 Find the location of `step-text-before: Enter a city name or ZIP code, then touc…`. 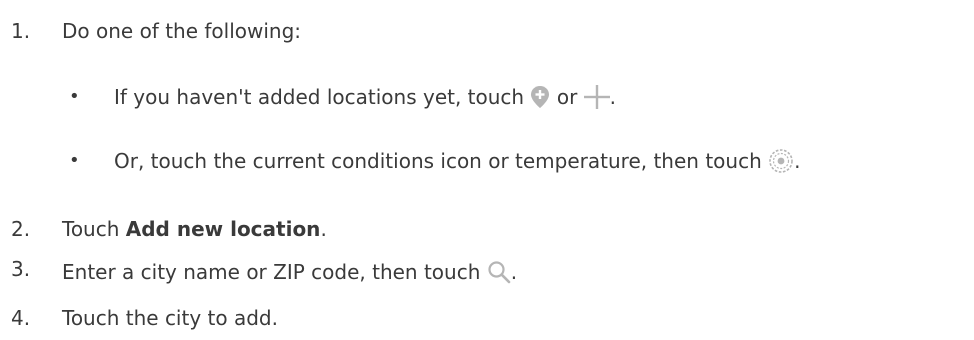

step-text-before: Enter a city name or ZIP code, then touc… is located at coordinates (271, 272).